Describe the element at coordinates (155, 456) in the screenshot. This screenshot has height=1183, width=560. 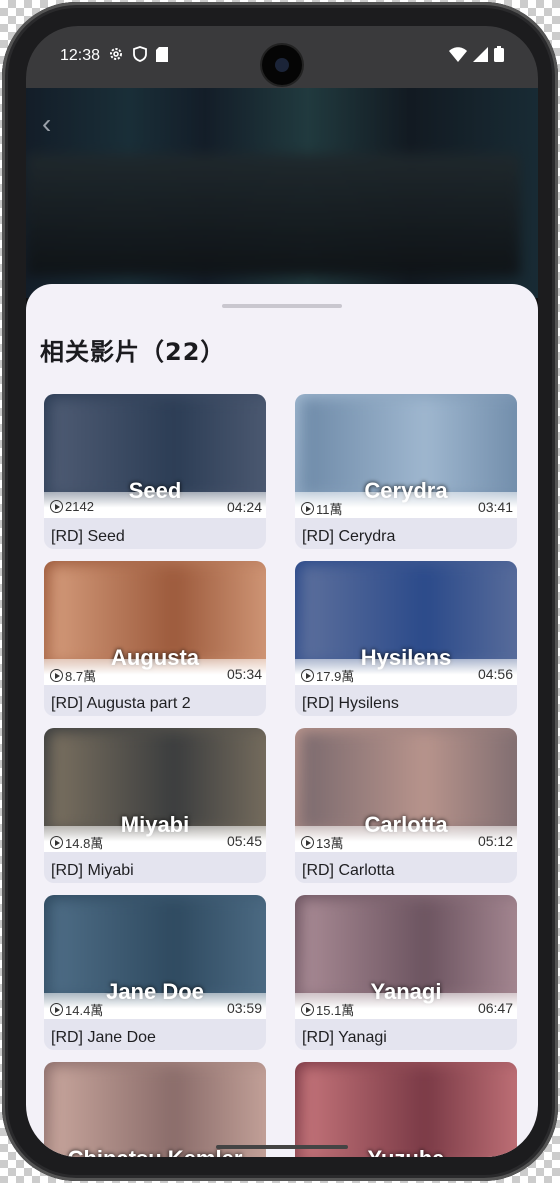
I see `video-thumbnail: Seed 2142 04:24` at that location.